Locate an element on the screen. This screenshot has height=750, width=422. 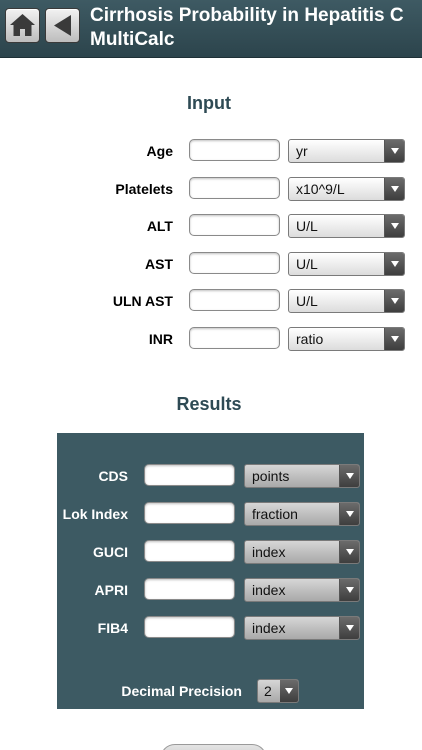
home-icon is located at coordinates (22, 25).